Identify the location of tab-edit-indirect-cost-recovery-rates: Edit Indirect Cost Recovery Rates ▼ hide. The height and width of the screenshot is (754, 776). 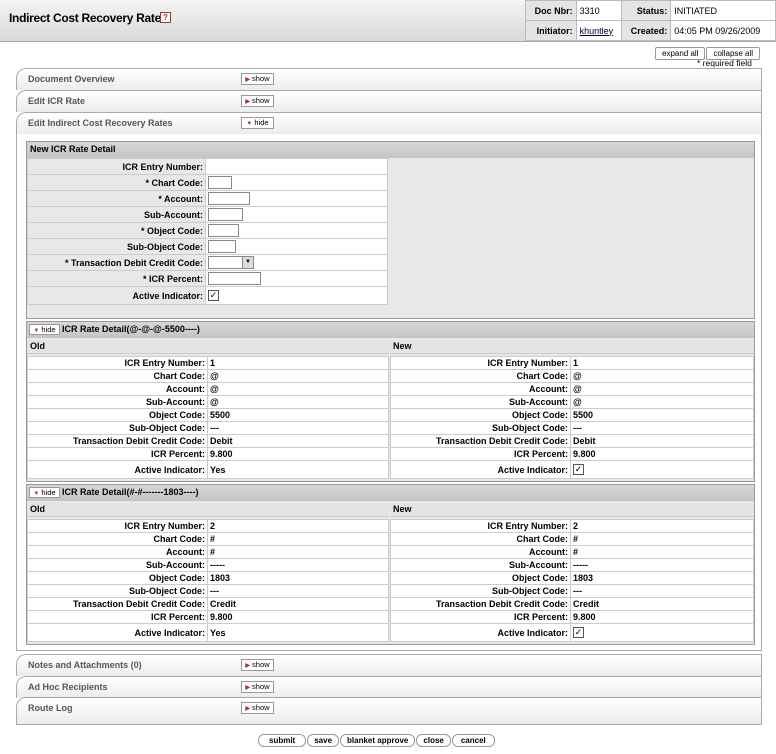
(389, 123).